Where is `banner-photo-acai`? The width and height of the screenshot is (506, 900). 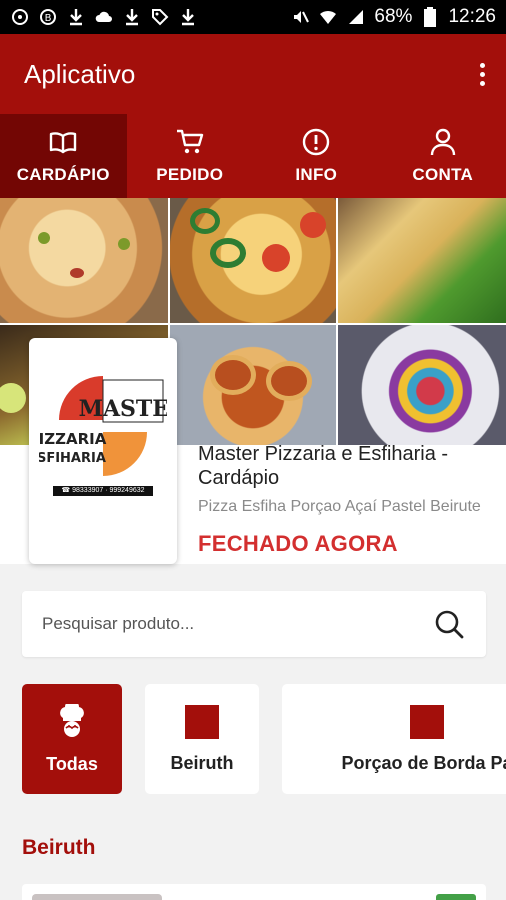 banner-photo-acai is located at coordinates (422, 385).